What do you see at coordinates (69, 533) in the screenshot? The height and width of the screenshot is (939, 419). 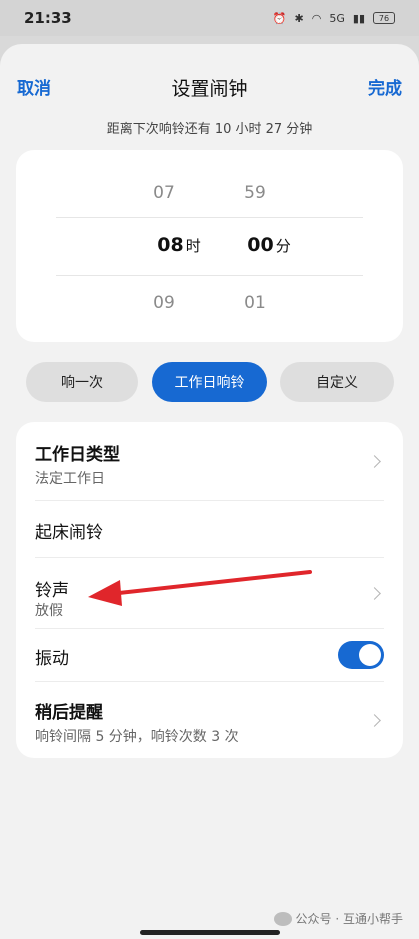 I see `wakeup-alarm-title: 起床闹铃` at bounding box center [69, 533].